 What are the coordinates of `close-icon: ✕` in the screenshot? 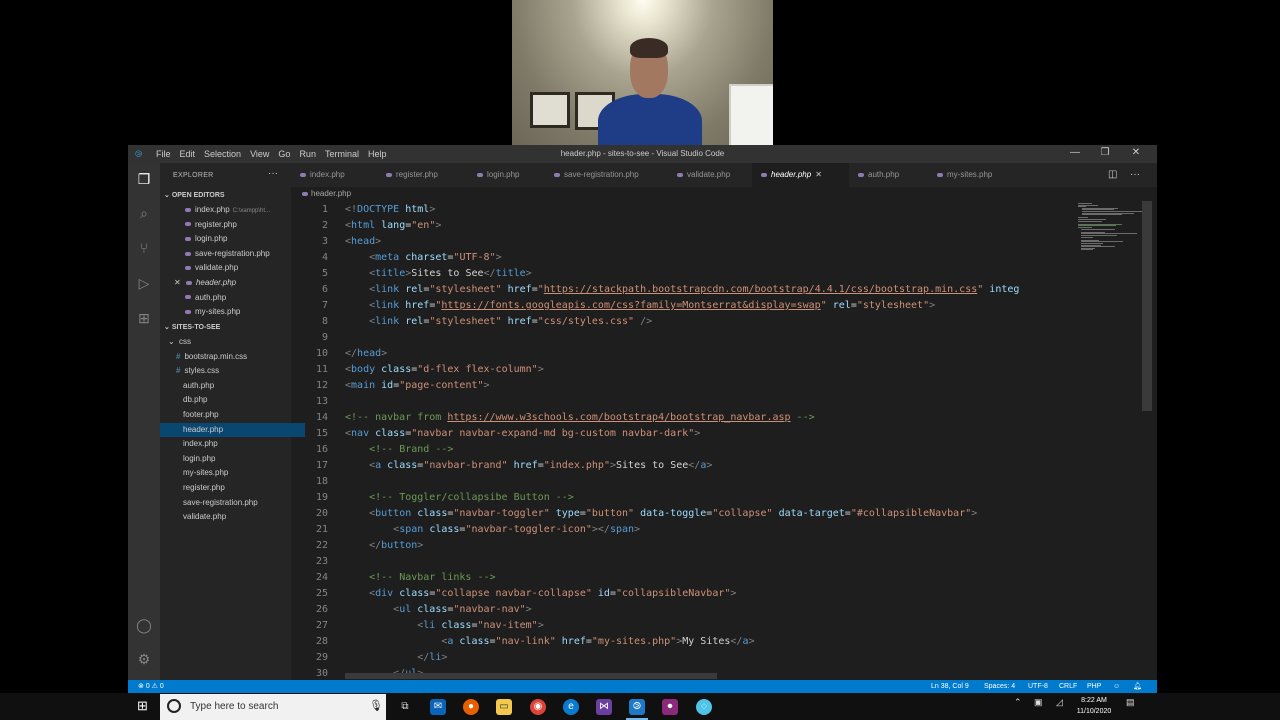 It's located at (1136, 152).